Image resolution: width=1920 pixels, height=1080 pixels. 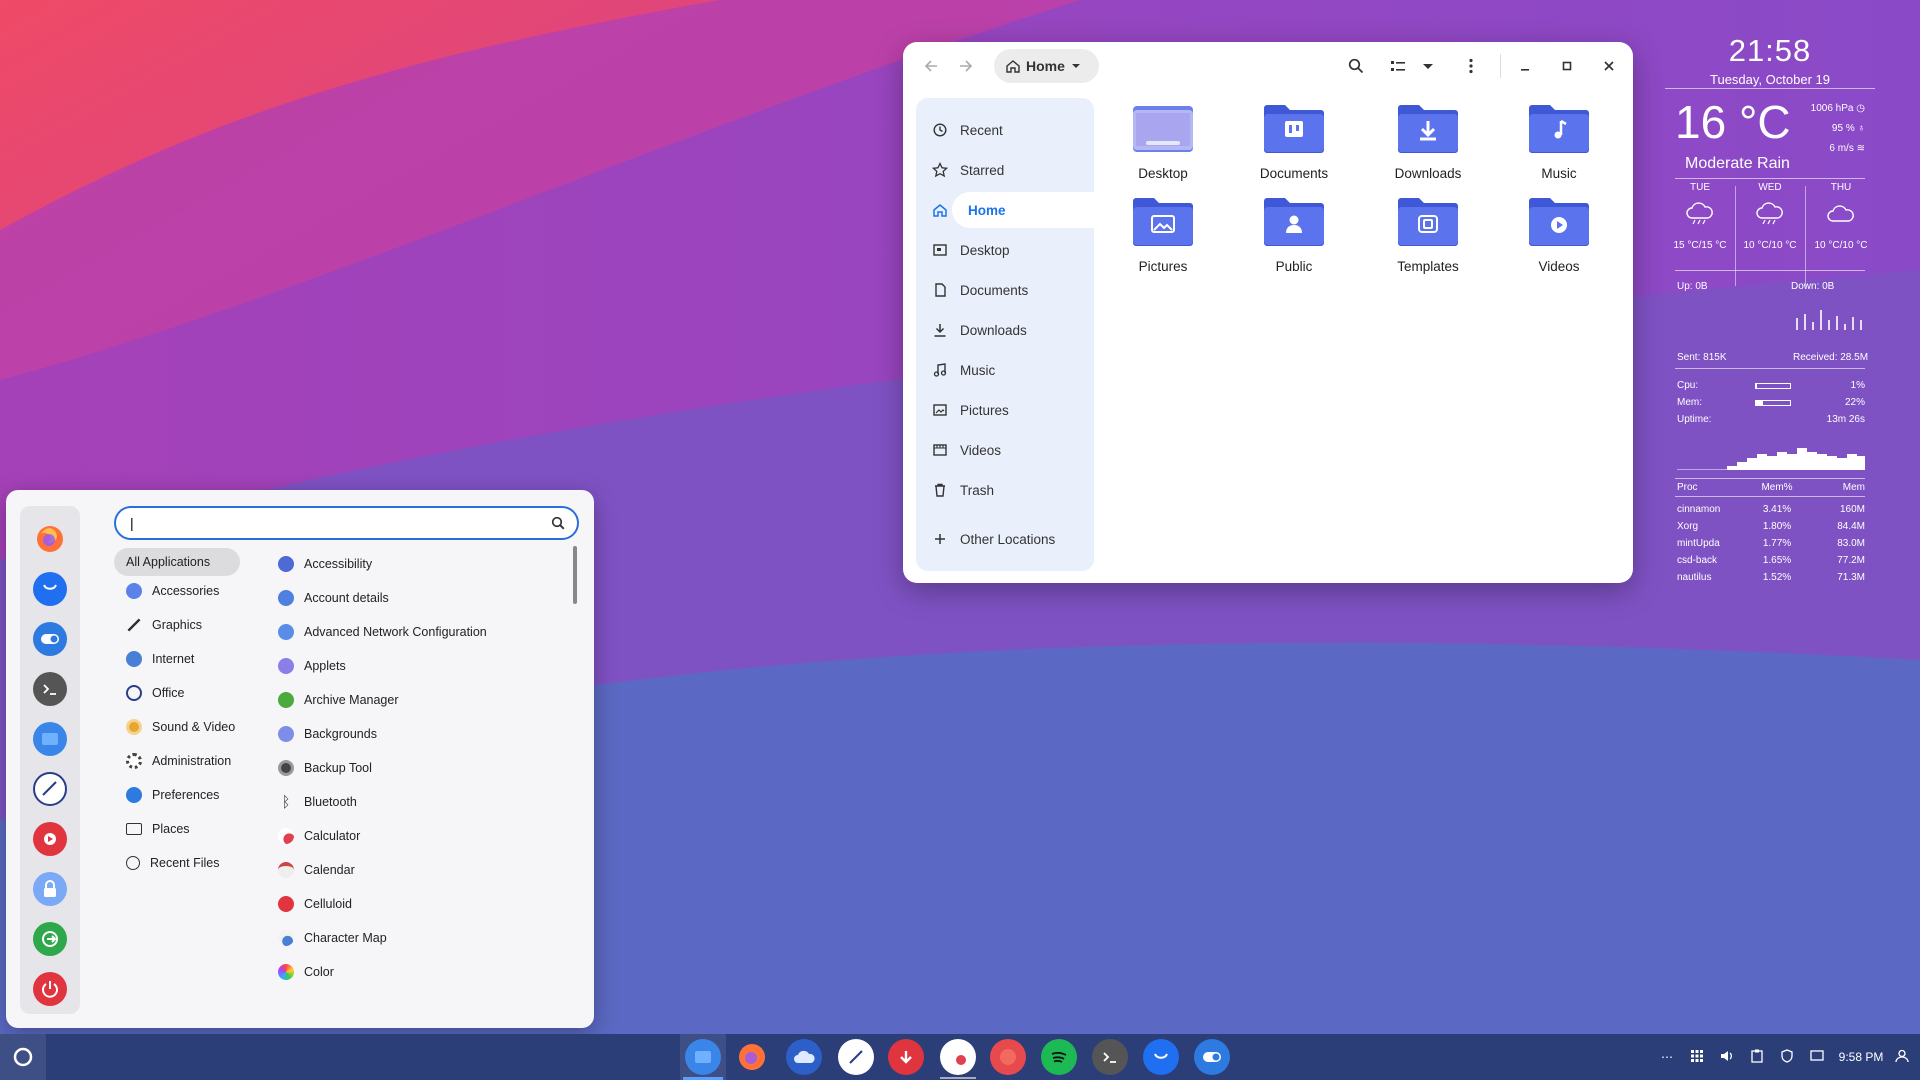 I want to click on app-backgrounds: Backgrounds, so click(x=418, y=734).